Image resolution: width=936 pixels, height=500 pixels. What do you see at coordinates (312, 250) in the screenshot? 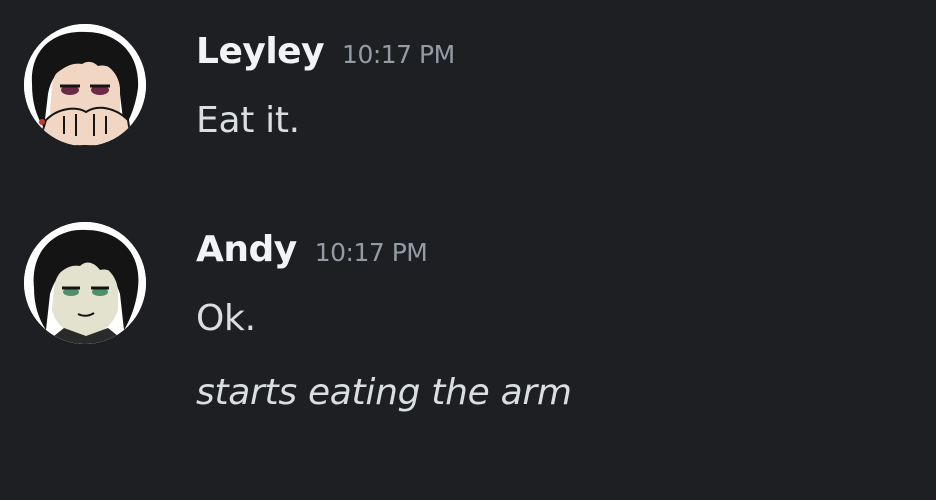
I see `message-header: Andy 10:17 PM` at bounding box center [312, 250].